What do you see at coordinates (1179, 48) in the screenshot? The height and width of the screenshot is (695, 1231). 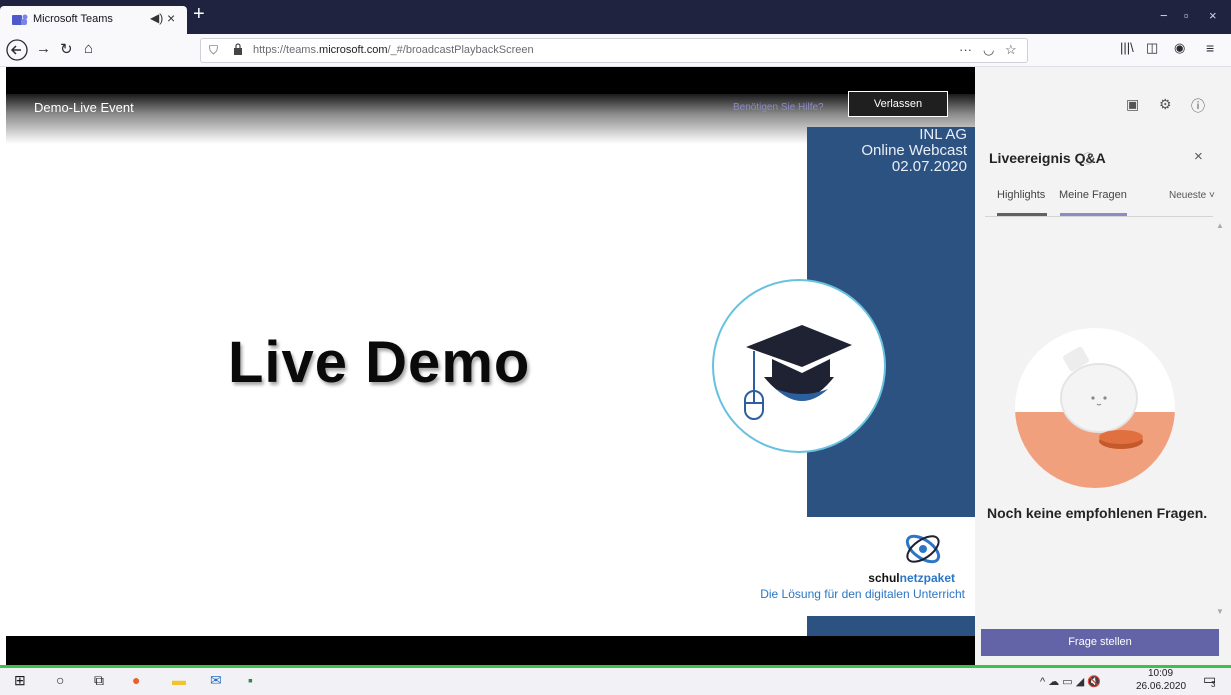 I see `extension-icon: ◉` at bounding box center [1179, 48].